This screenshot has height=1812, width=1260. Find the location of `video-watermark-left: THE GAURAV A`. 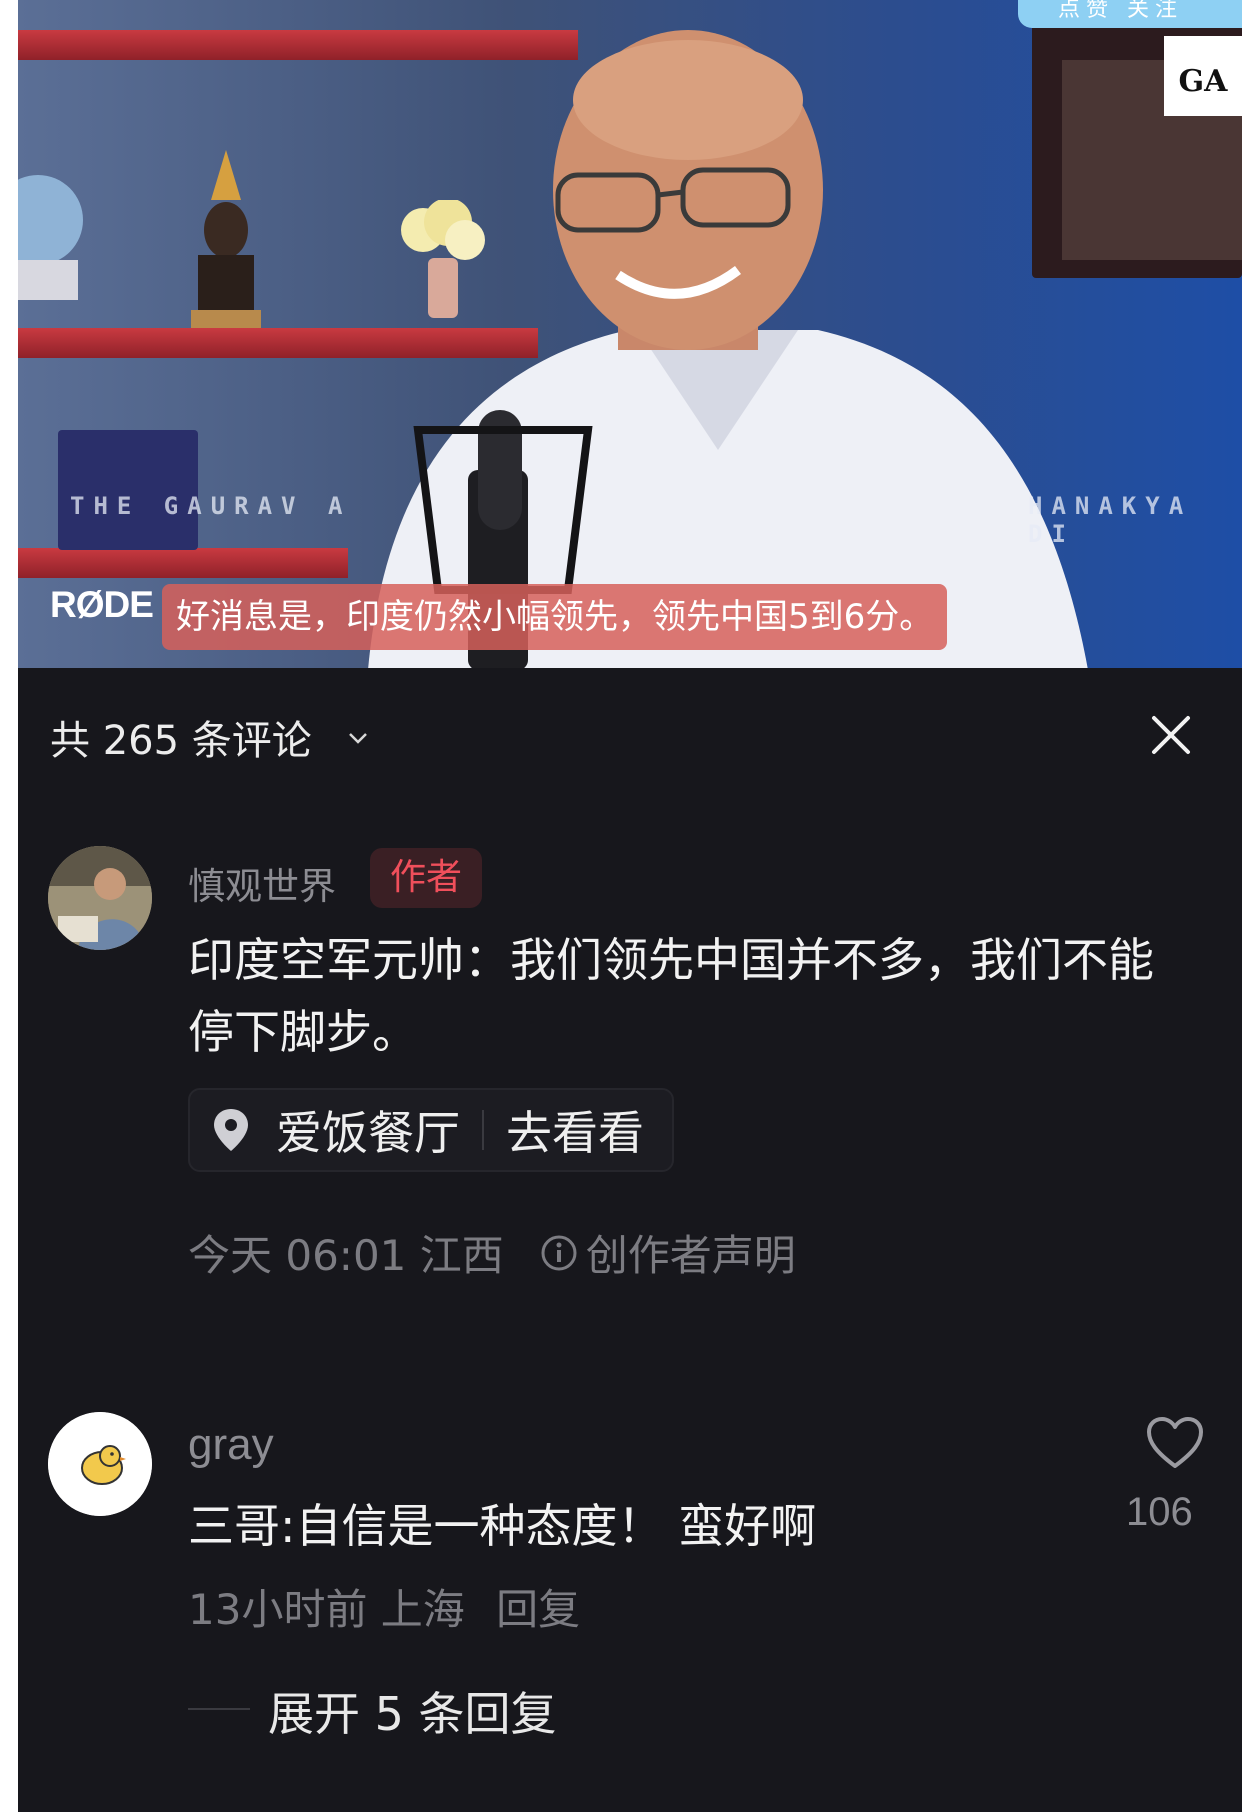

video-watermark-left: THE GAURAV A is located at coordinates (211, 506).